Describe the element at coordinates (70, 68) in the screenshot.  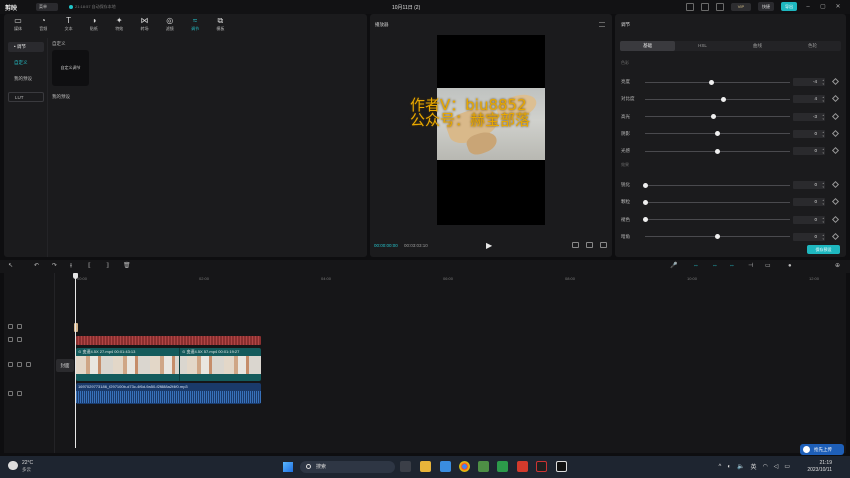
I see `custom-adjust-card: 自定义调节` at that location.